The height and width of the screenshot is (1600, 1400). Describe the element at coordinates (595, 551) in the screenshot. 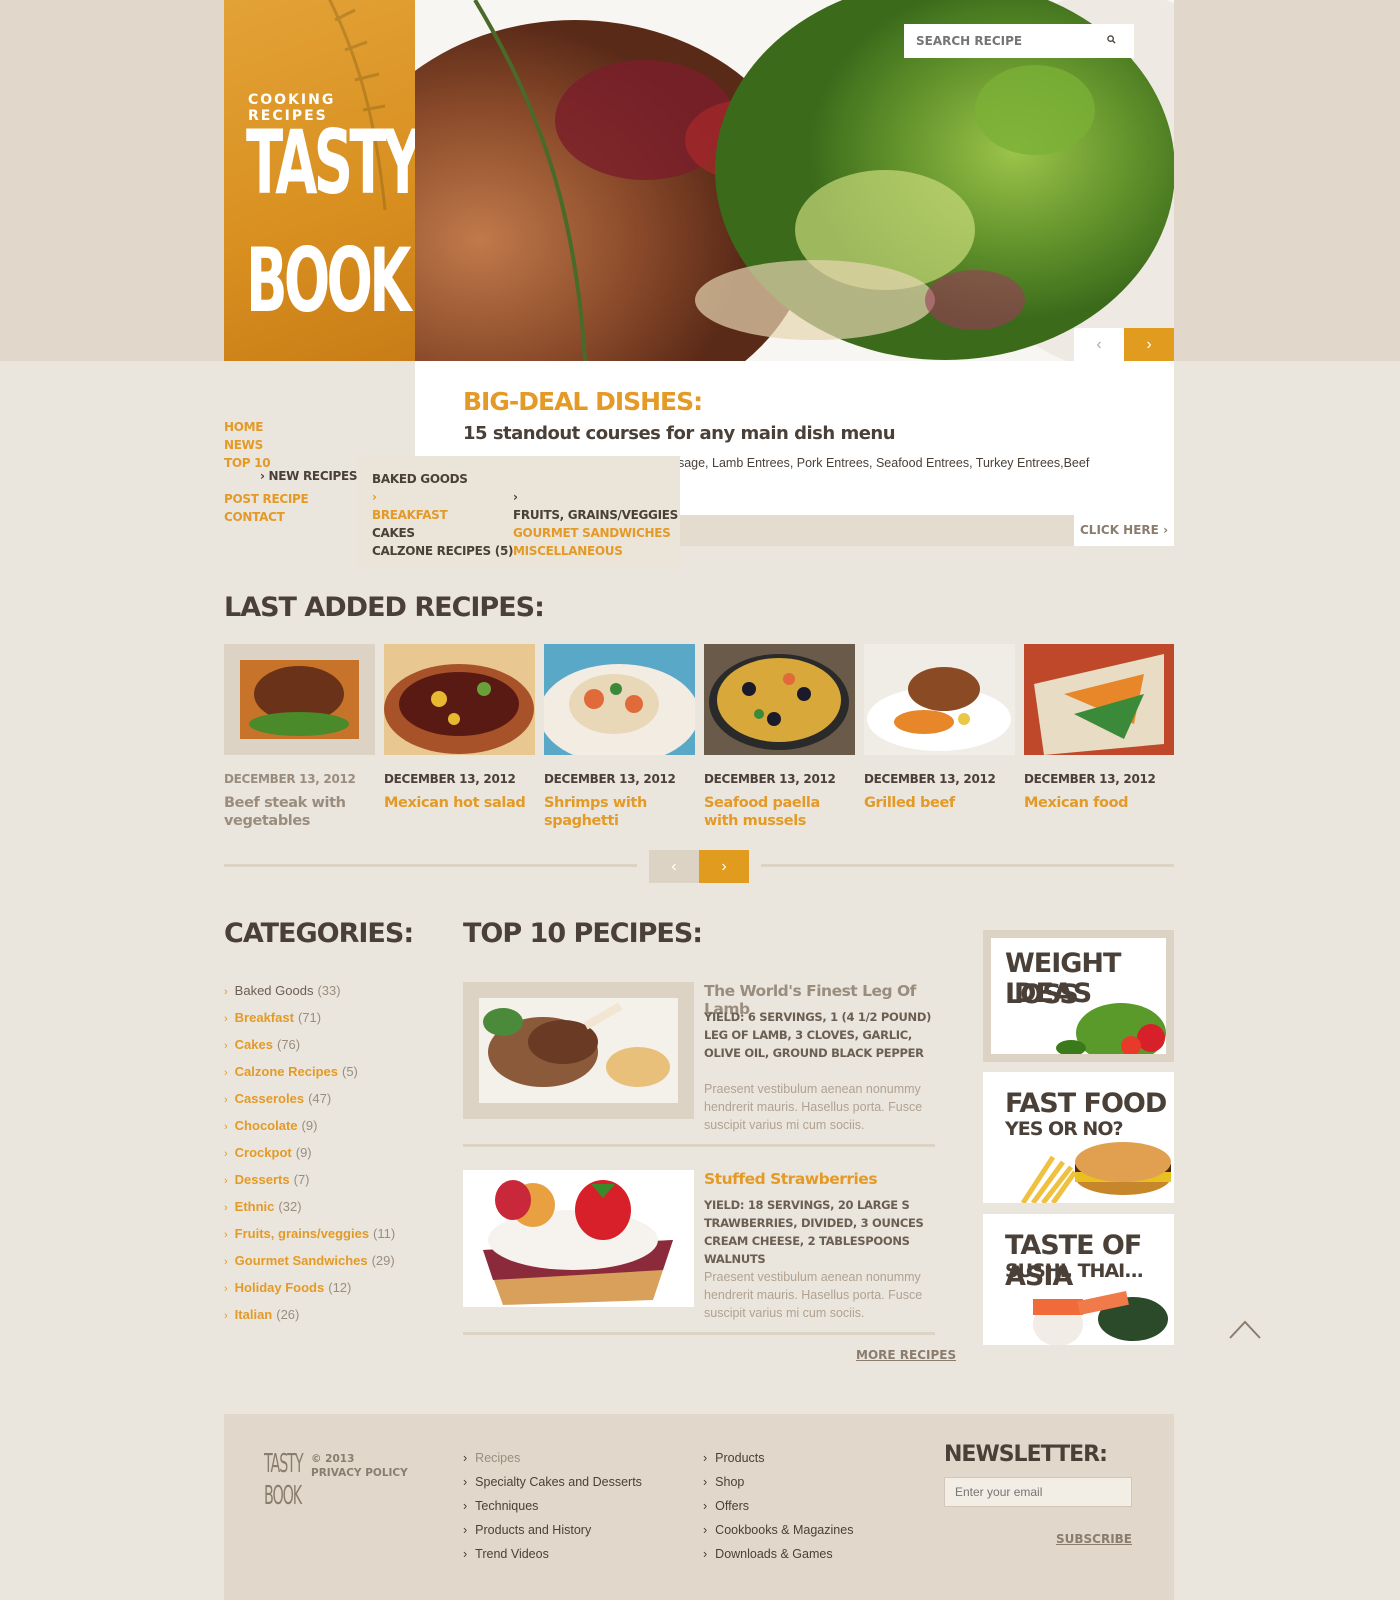

I see `dropdown-item: MISCELLANEOUS` at that location.